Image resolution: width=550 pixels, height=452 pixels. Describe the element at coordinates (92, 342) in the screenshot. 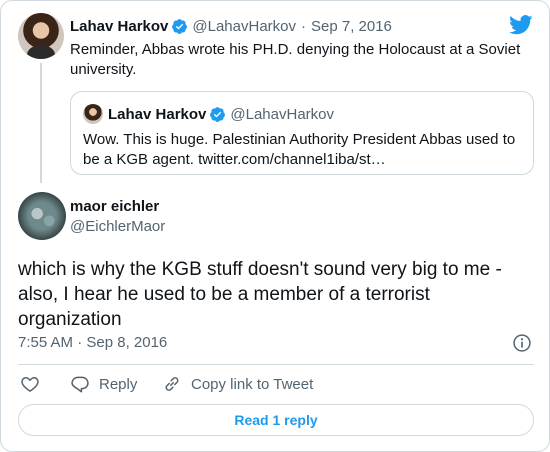

I see `reply-tweet-timestamp: 7:55 AM · Sep 8, 2016` at that location.